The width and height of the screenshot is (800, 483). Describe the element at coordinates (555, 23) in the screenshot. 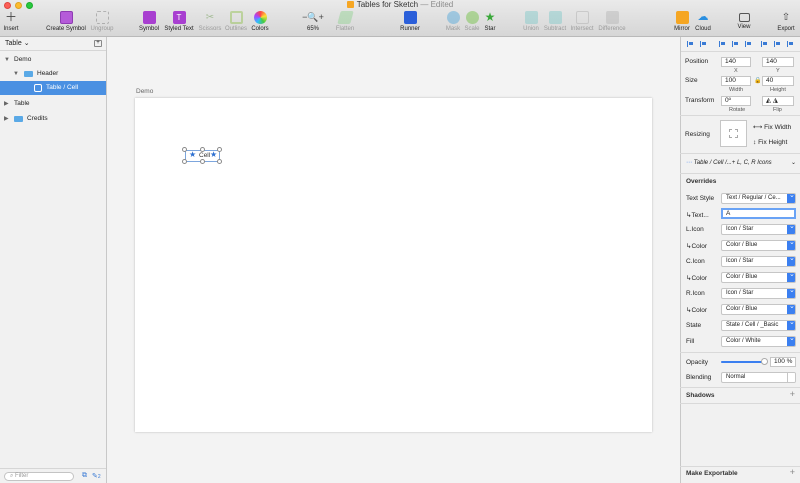

I see `subtract-button: Subtract` at that location.